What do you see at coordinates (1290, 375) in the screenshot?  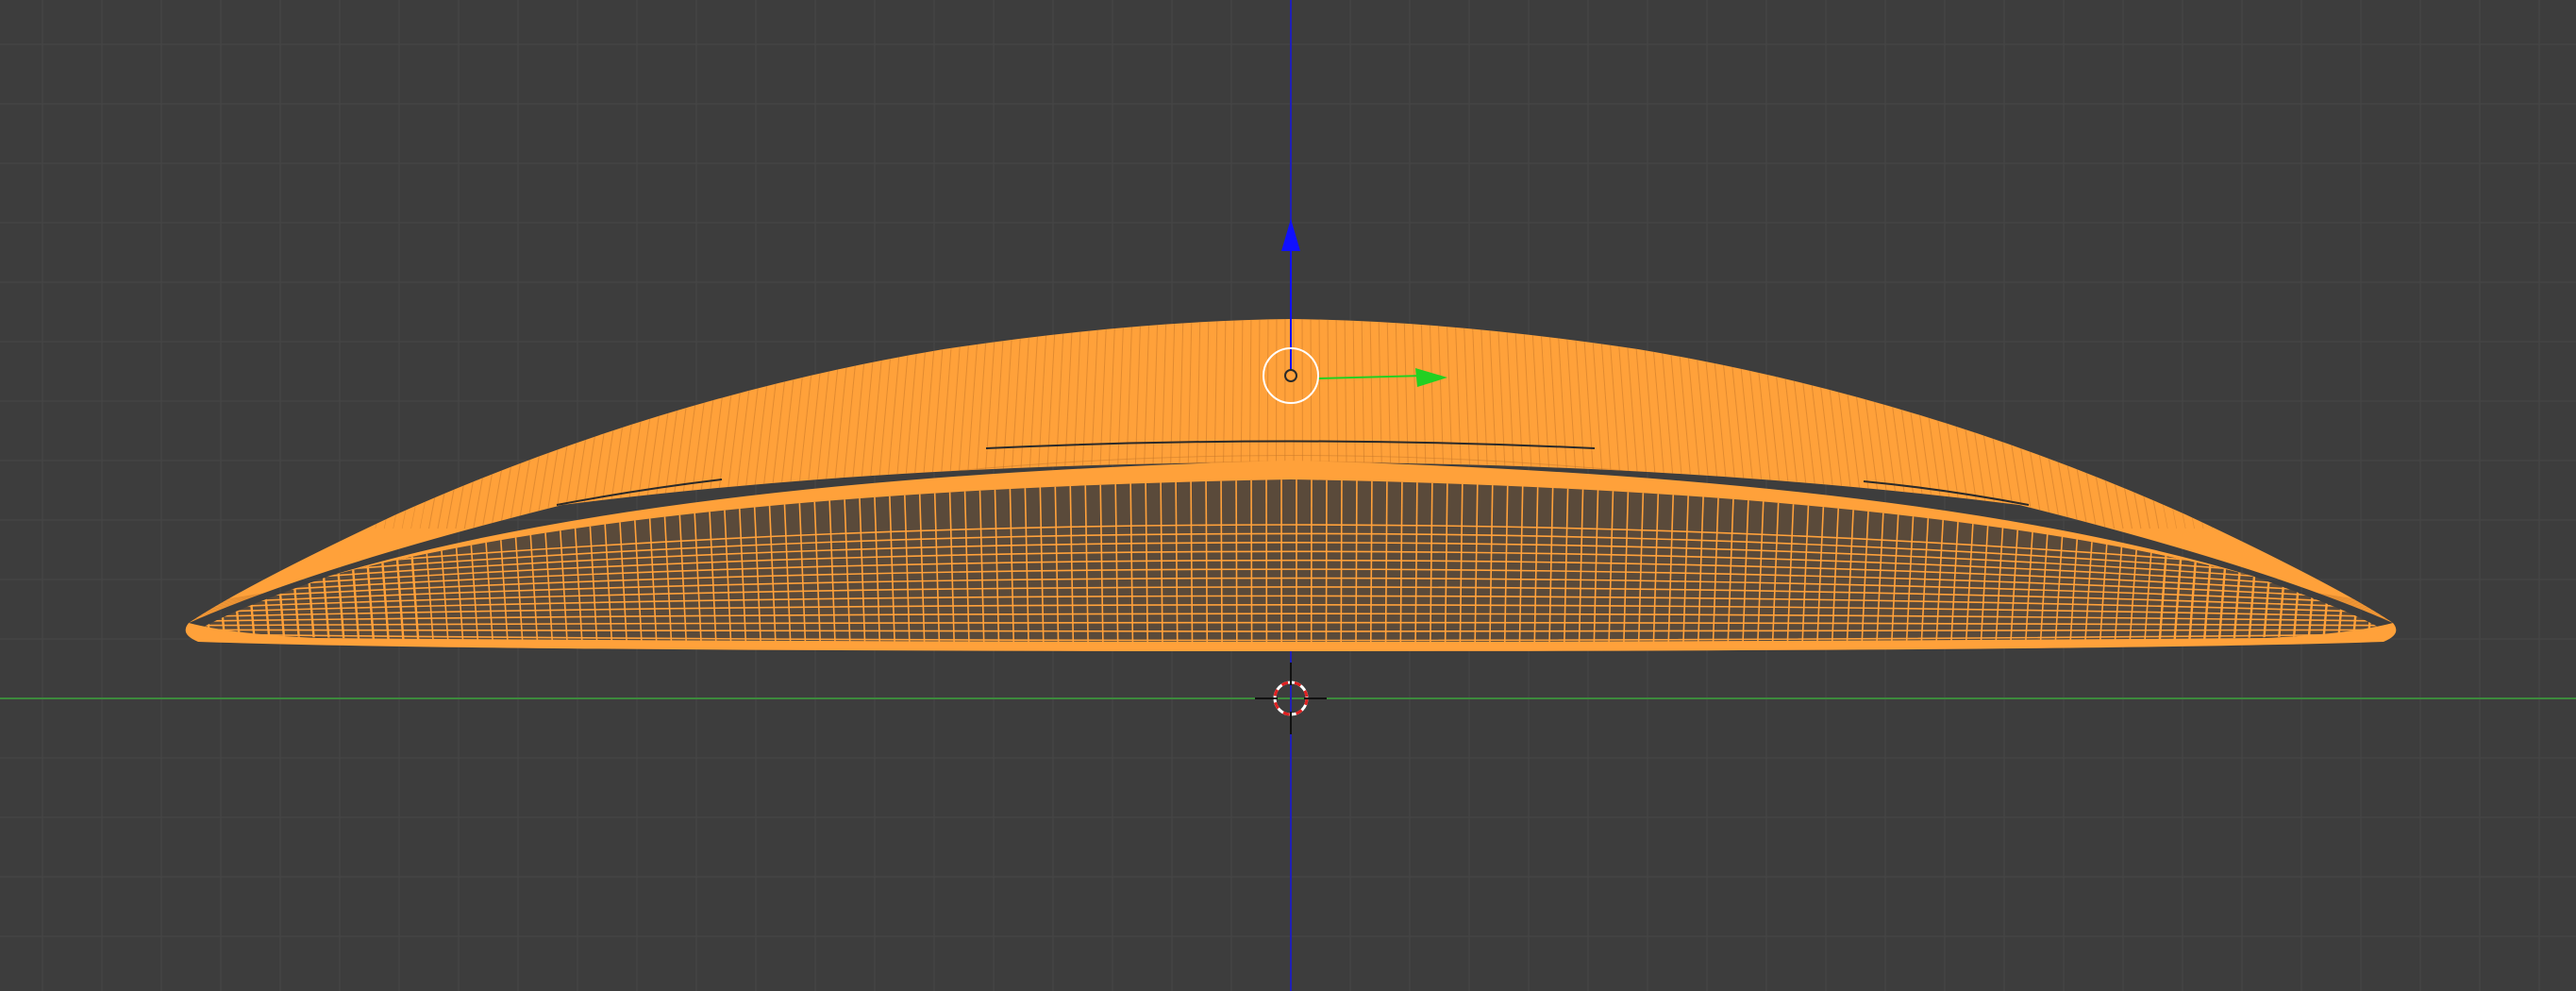 I see `object-origin-icon` at bounding box center [1290, 375].